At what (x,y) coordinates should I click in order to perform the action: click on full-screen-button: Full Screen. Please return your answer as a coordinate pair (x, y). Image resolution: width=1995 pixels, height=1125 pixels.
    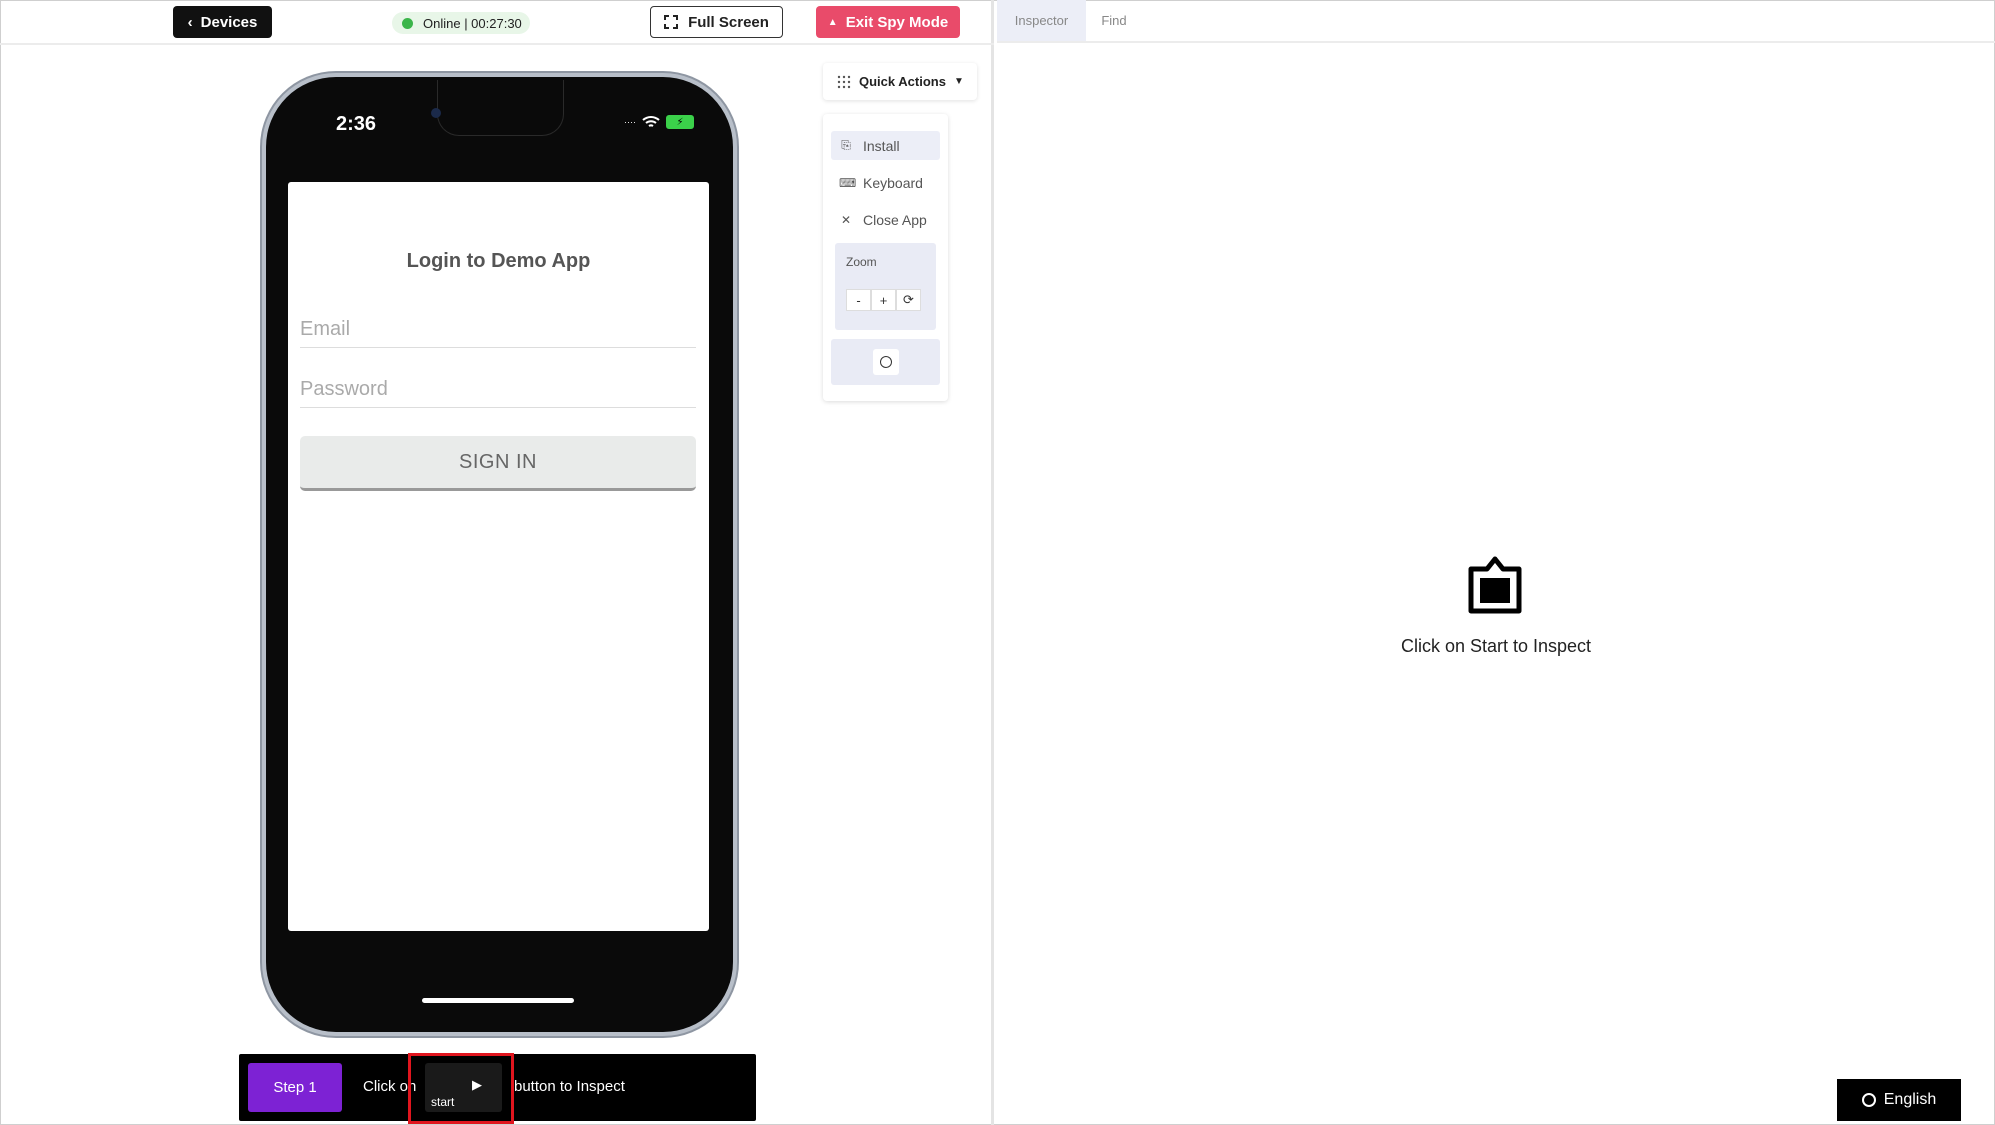
    Looking at the image, I should click on (716, 22).